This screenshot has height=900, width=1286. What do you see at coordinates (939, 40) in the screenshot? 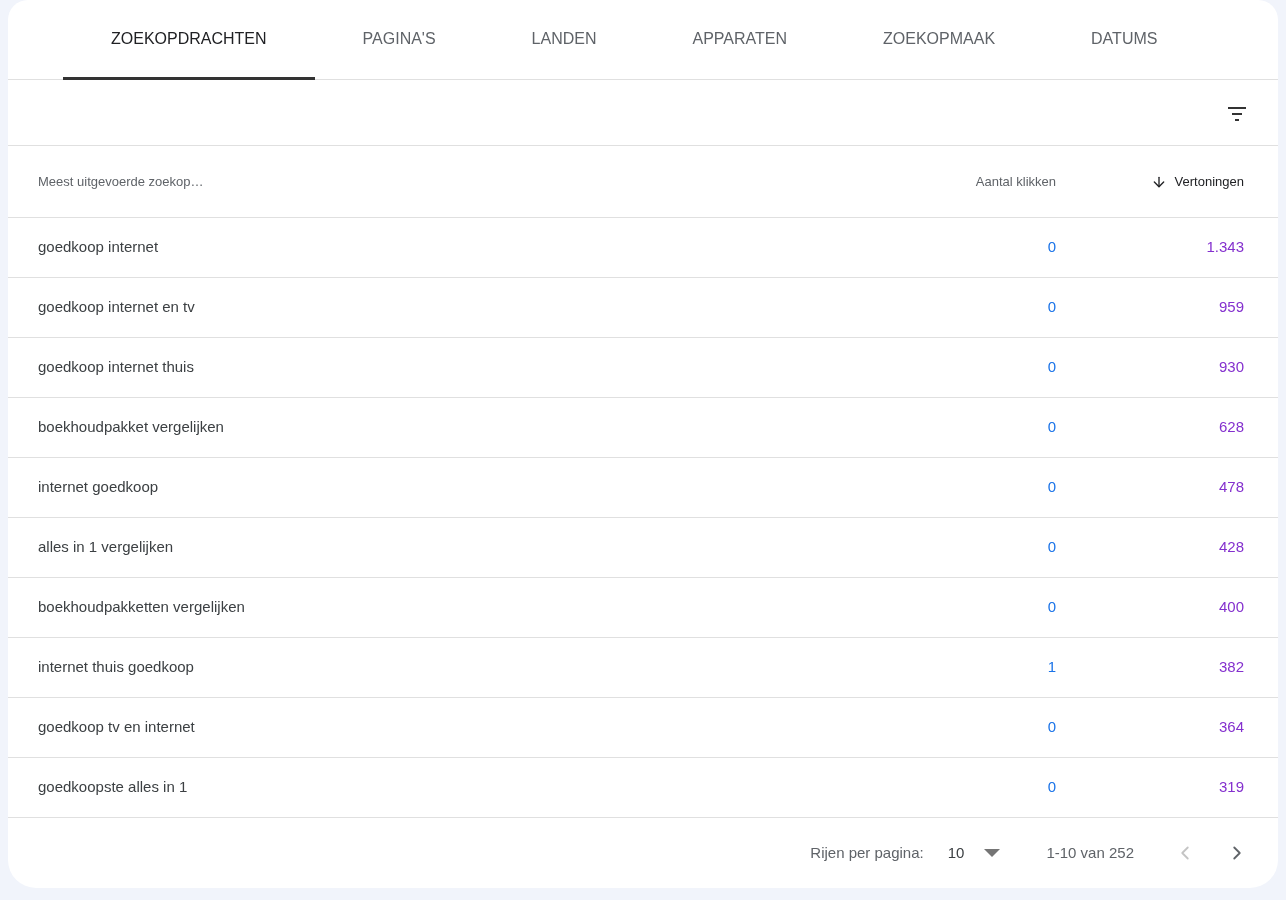
I see `tab: ZOEKOPMAAK` at bounding box center [939, 40].